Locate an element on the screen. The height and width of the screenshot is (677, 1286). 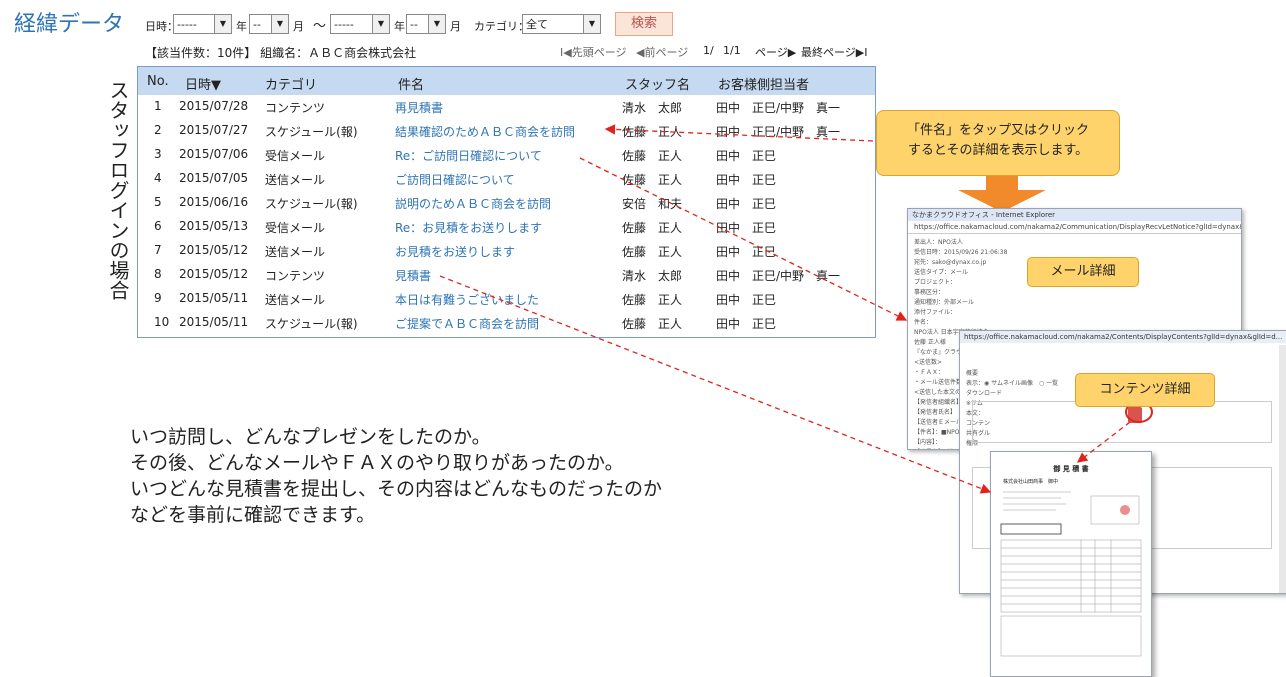
description-line: その後、どんなメールやＦＡＸのやり取りがあったのか。 is located at coordinates (377, 463).